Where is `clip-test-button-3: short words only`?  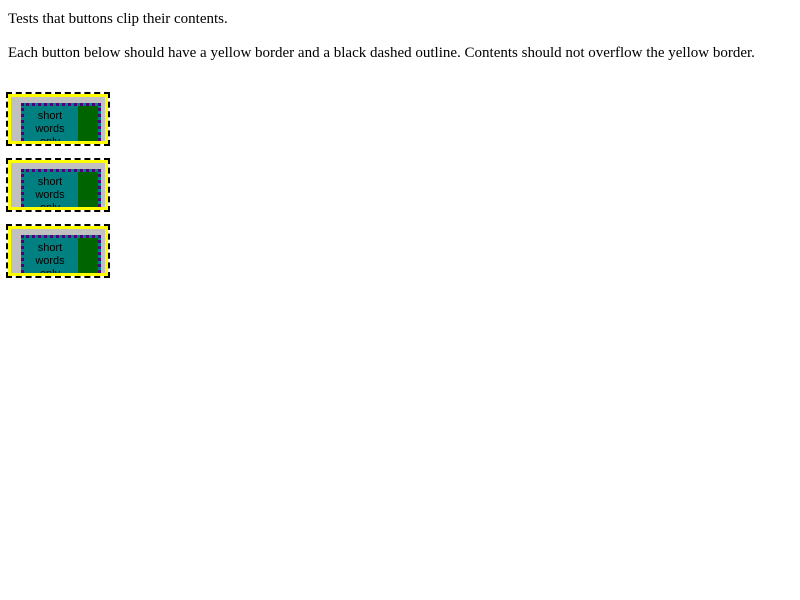 clip-test-button-3: short words only is located at coordinates (58, 251).